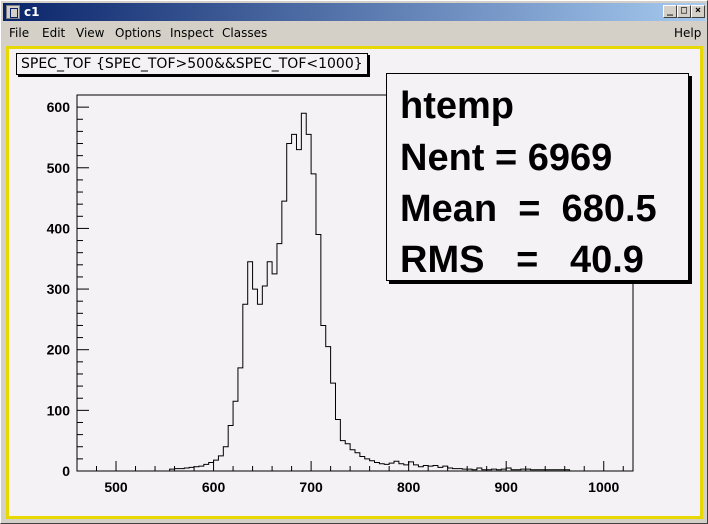 Image resolution: width=708 pixels, height=524 pixels. I want to click on close-button: ×, so click(698, 11).